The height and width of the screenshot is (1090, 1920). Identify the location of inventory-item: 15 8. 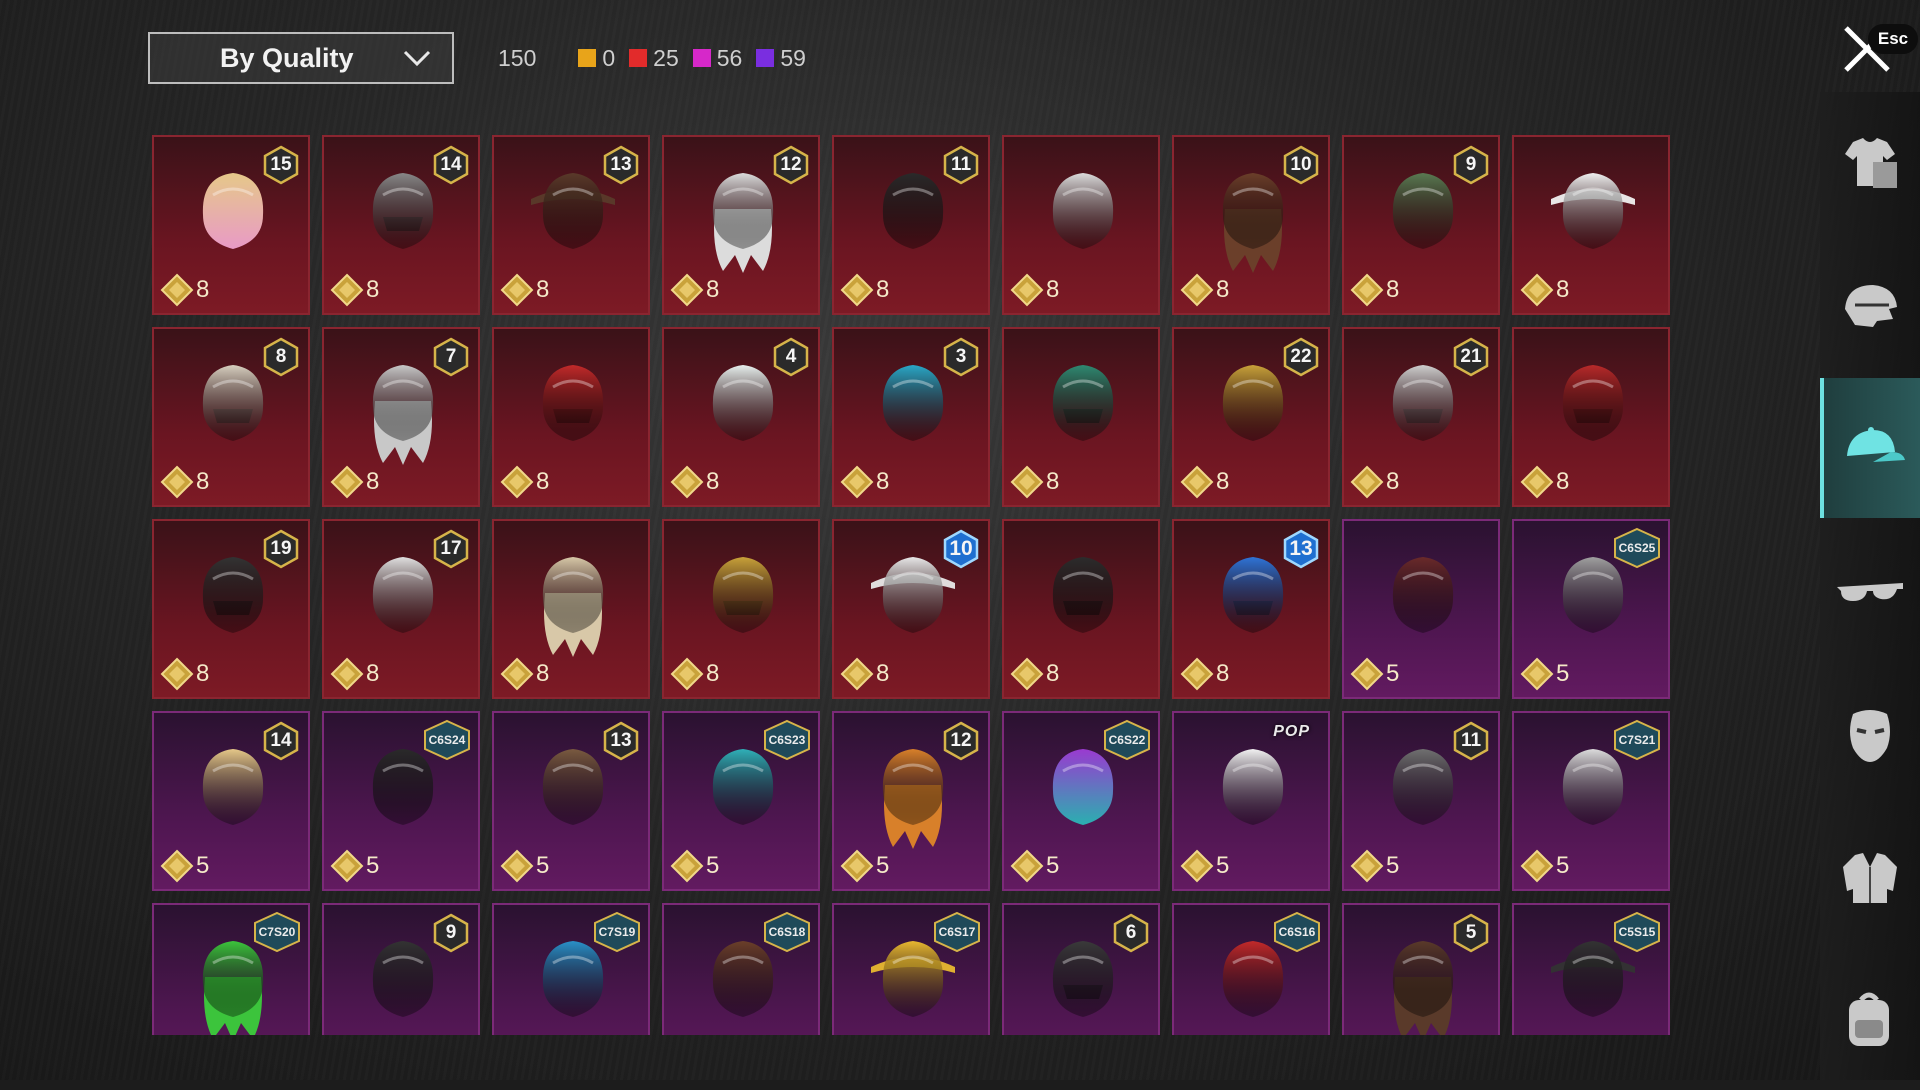
(231, 225).